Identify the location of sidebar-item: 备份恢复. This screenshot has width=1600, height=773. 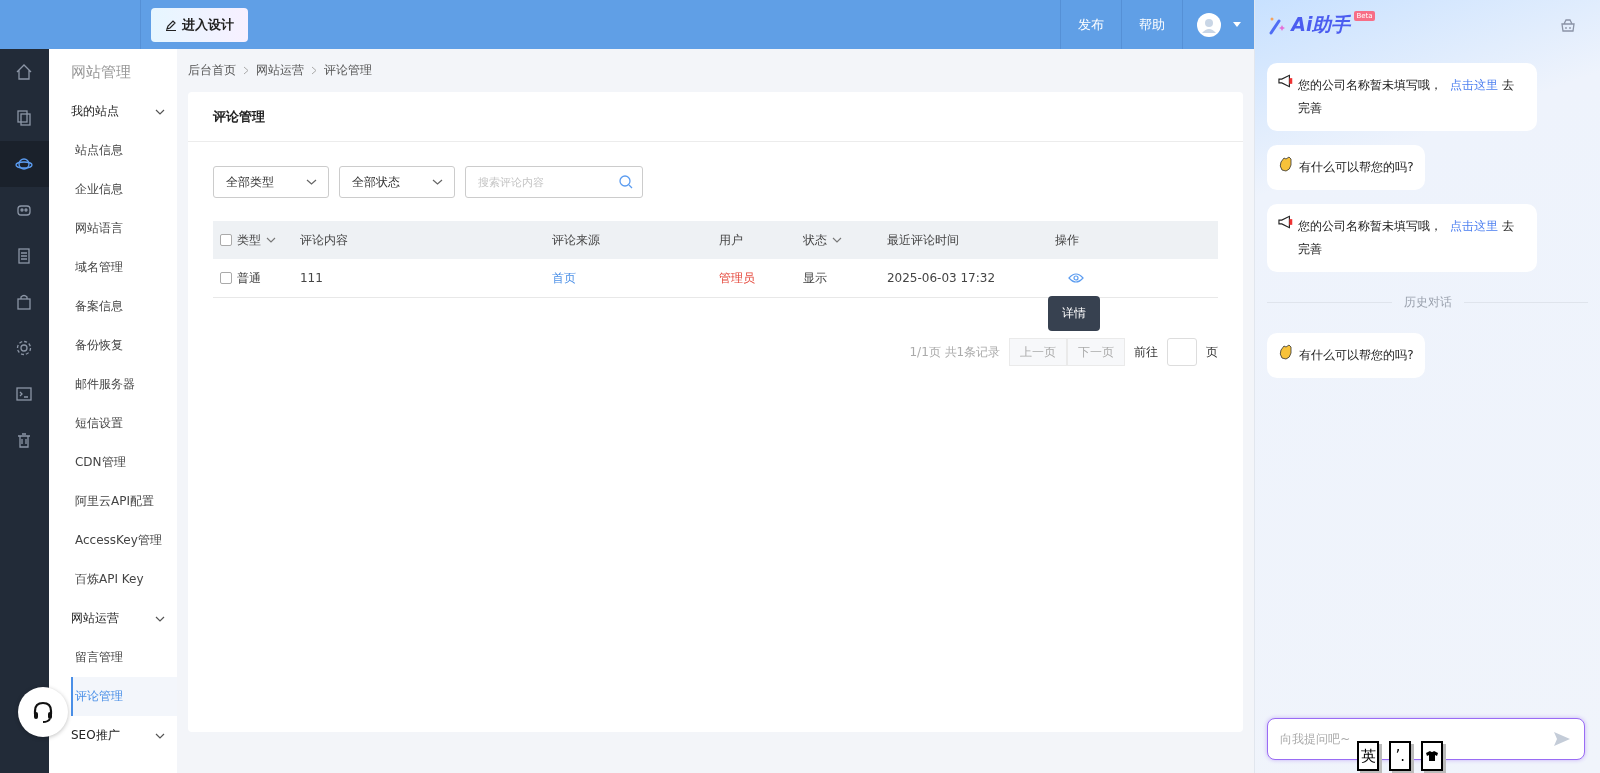
(123, 345).